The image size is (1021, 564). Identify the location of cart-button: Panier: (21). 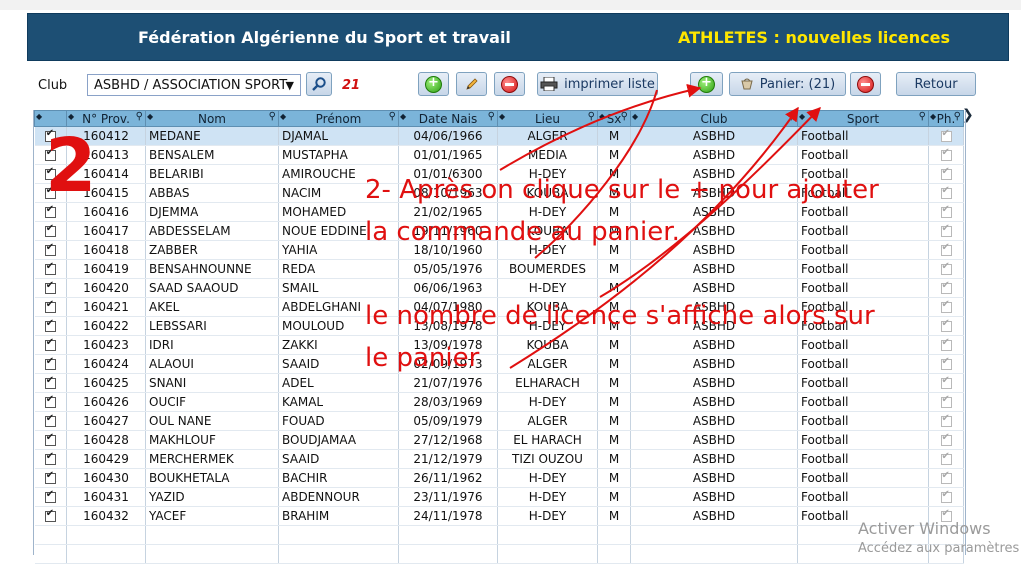
(787, 84).